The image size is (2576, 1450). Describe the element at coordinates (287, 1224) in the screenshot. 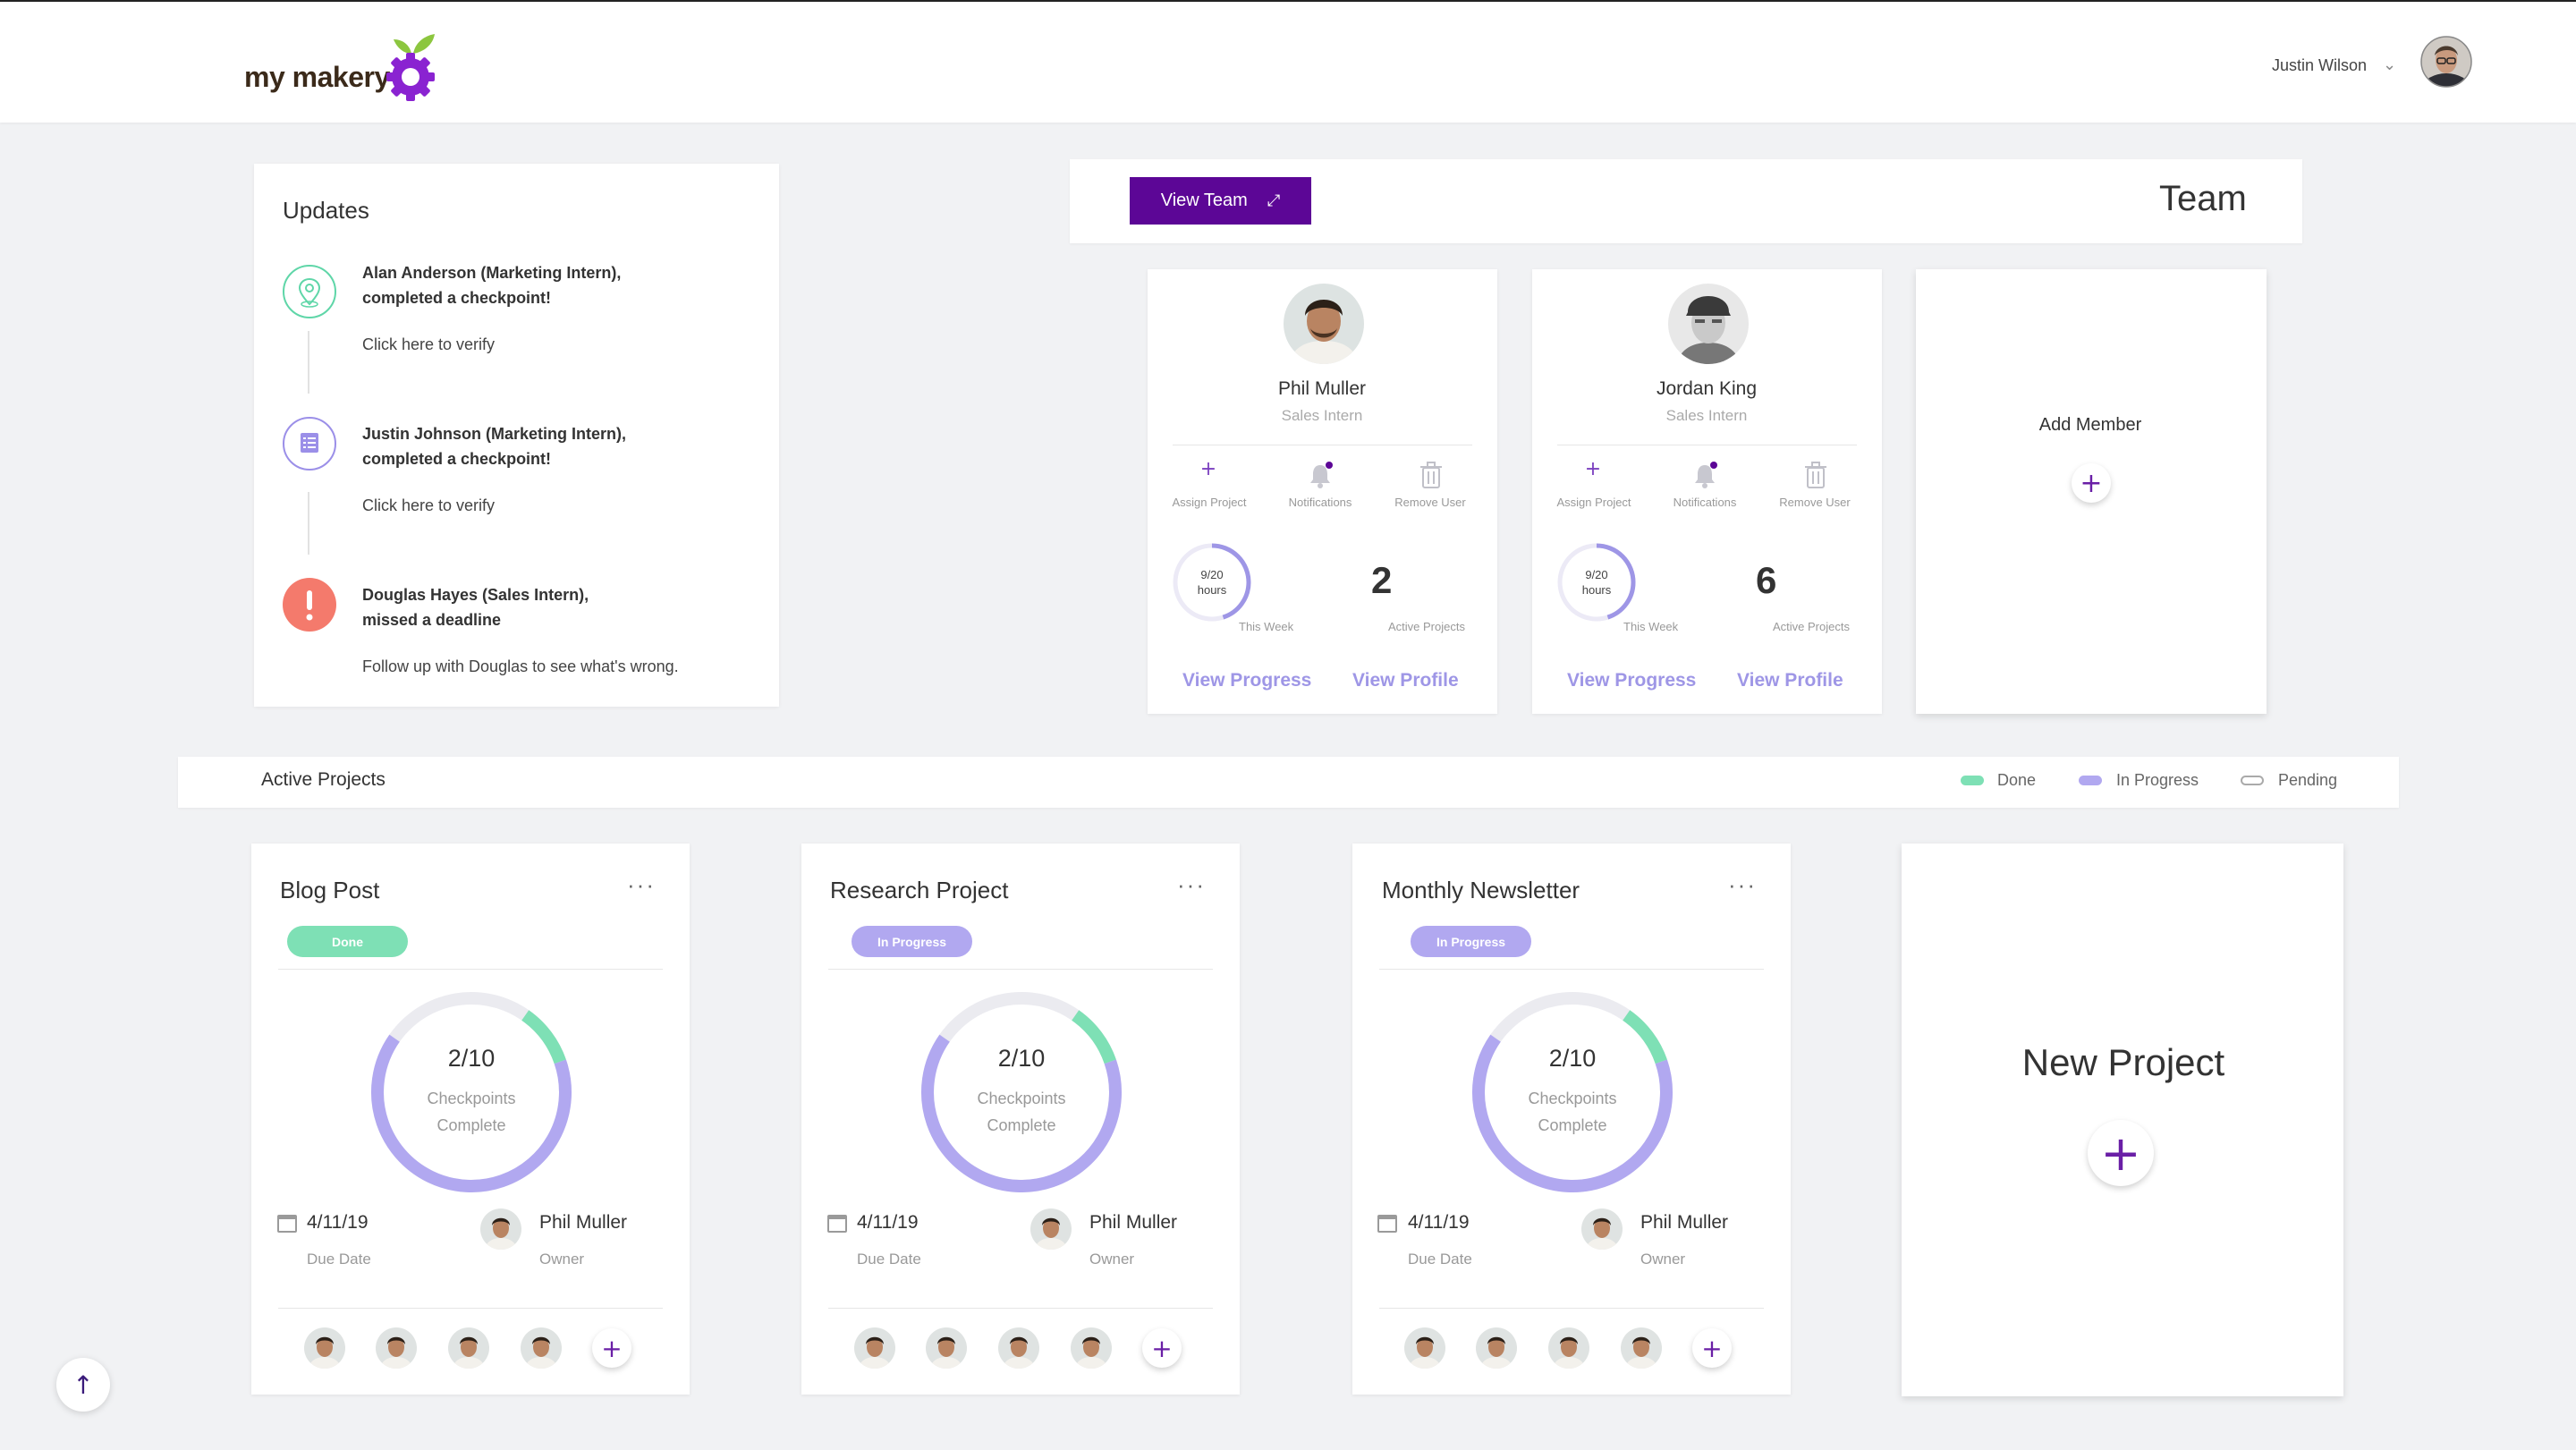

I see `calendar-icon` at that location.